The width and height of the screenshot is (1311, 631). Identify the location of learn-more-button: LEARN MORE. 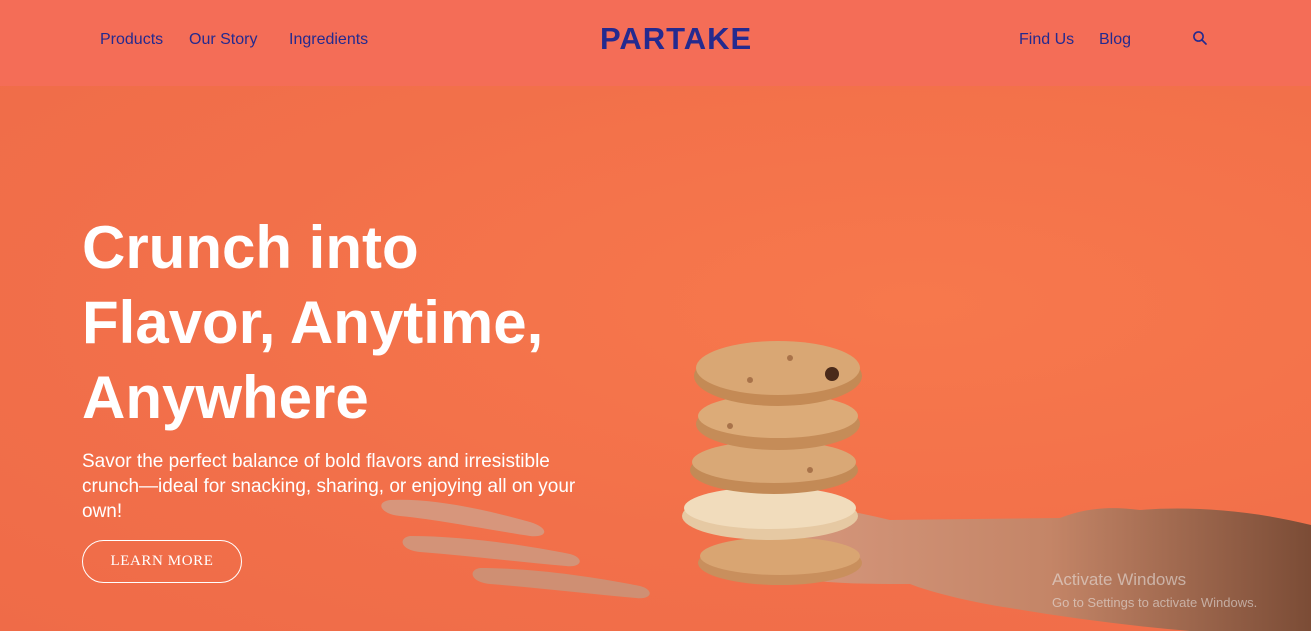
(162, 561).